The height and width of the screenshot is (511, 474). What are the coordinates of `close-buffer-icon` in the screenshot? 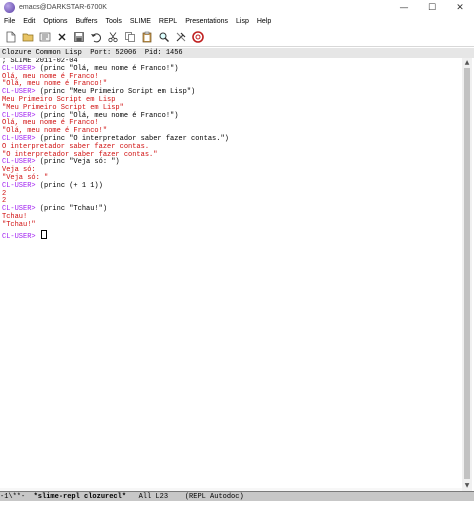 It's located at (61, 37).